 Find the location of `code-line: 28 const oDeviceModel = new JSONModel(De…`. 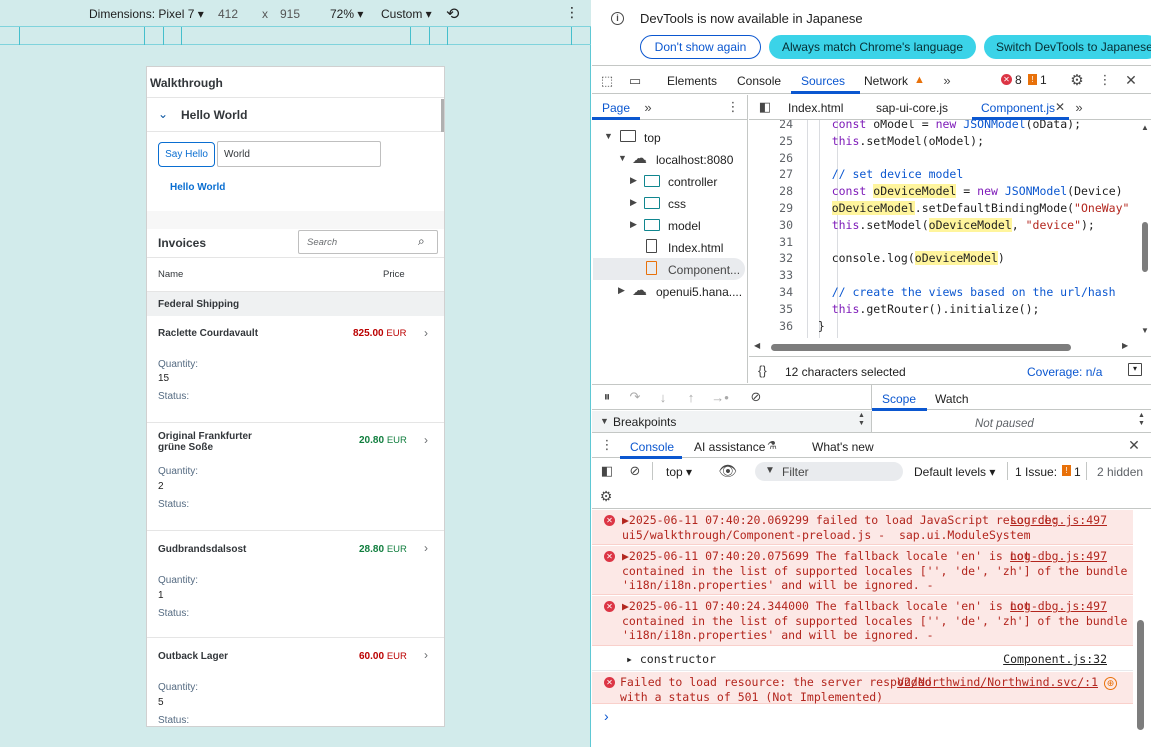

code-line: 28 const oDeviceModel = new JSONModel(De… is located at coordinates (944, 192).